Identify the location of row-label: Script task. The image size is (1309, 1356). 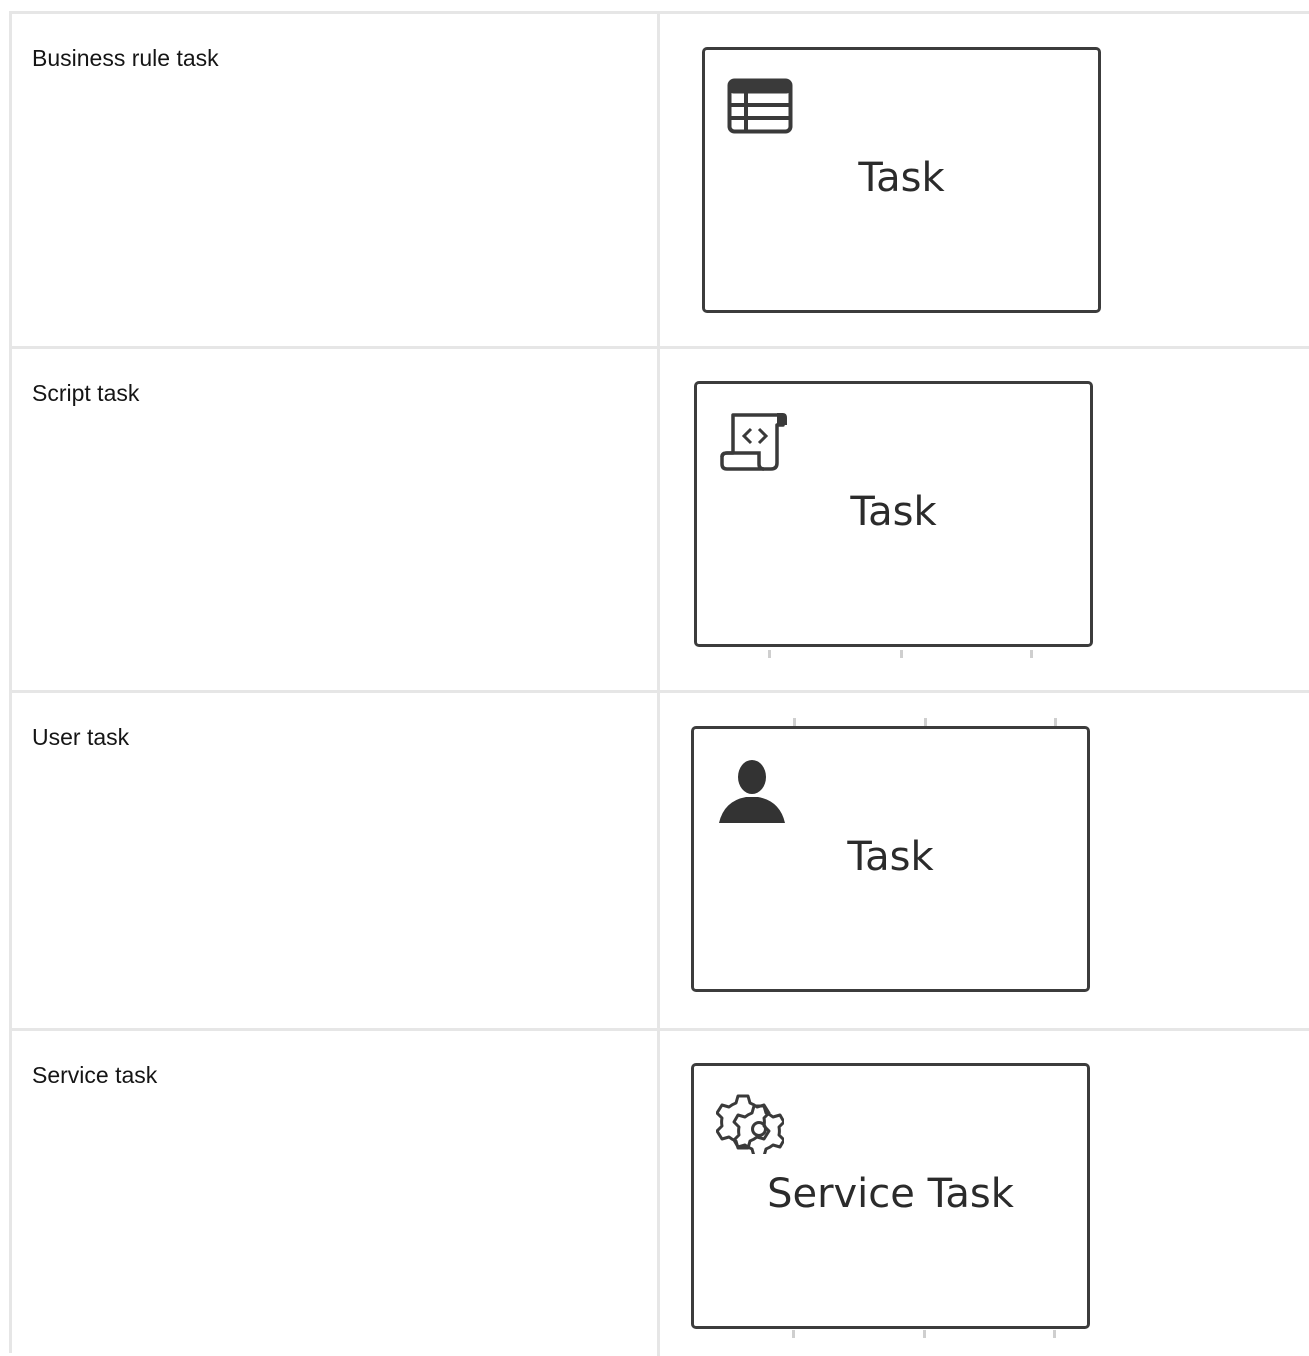
(86, 393).